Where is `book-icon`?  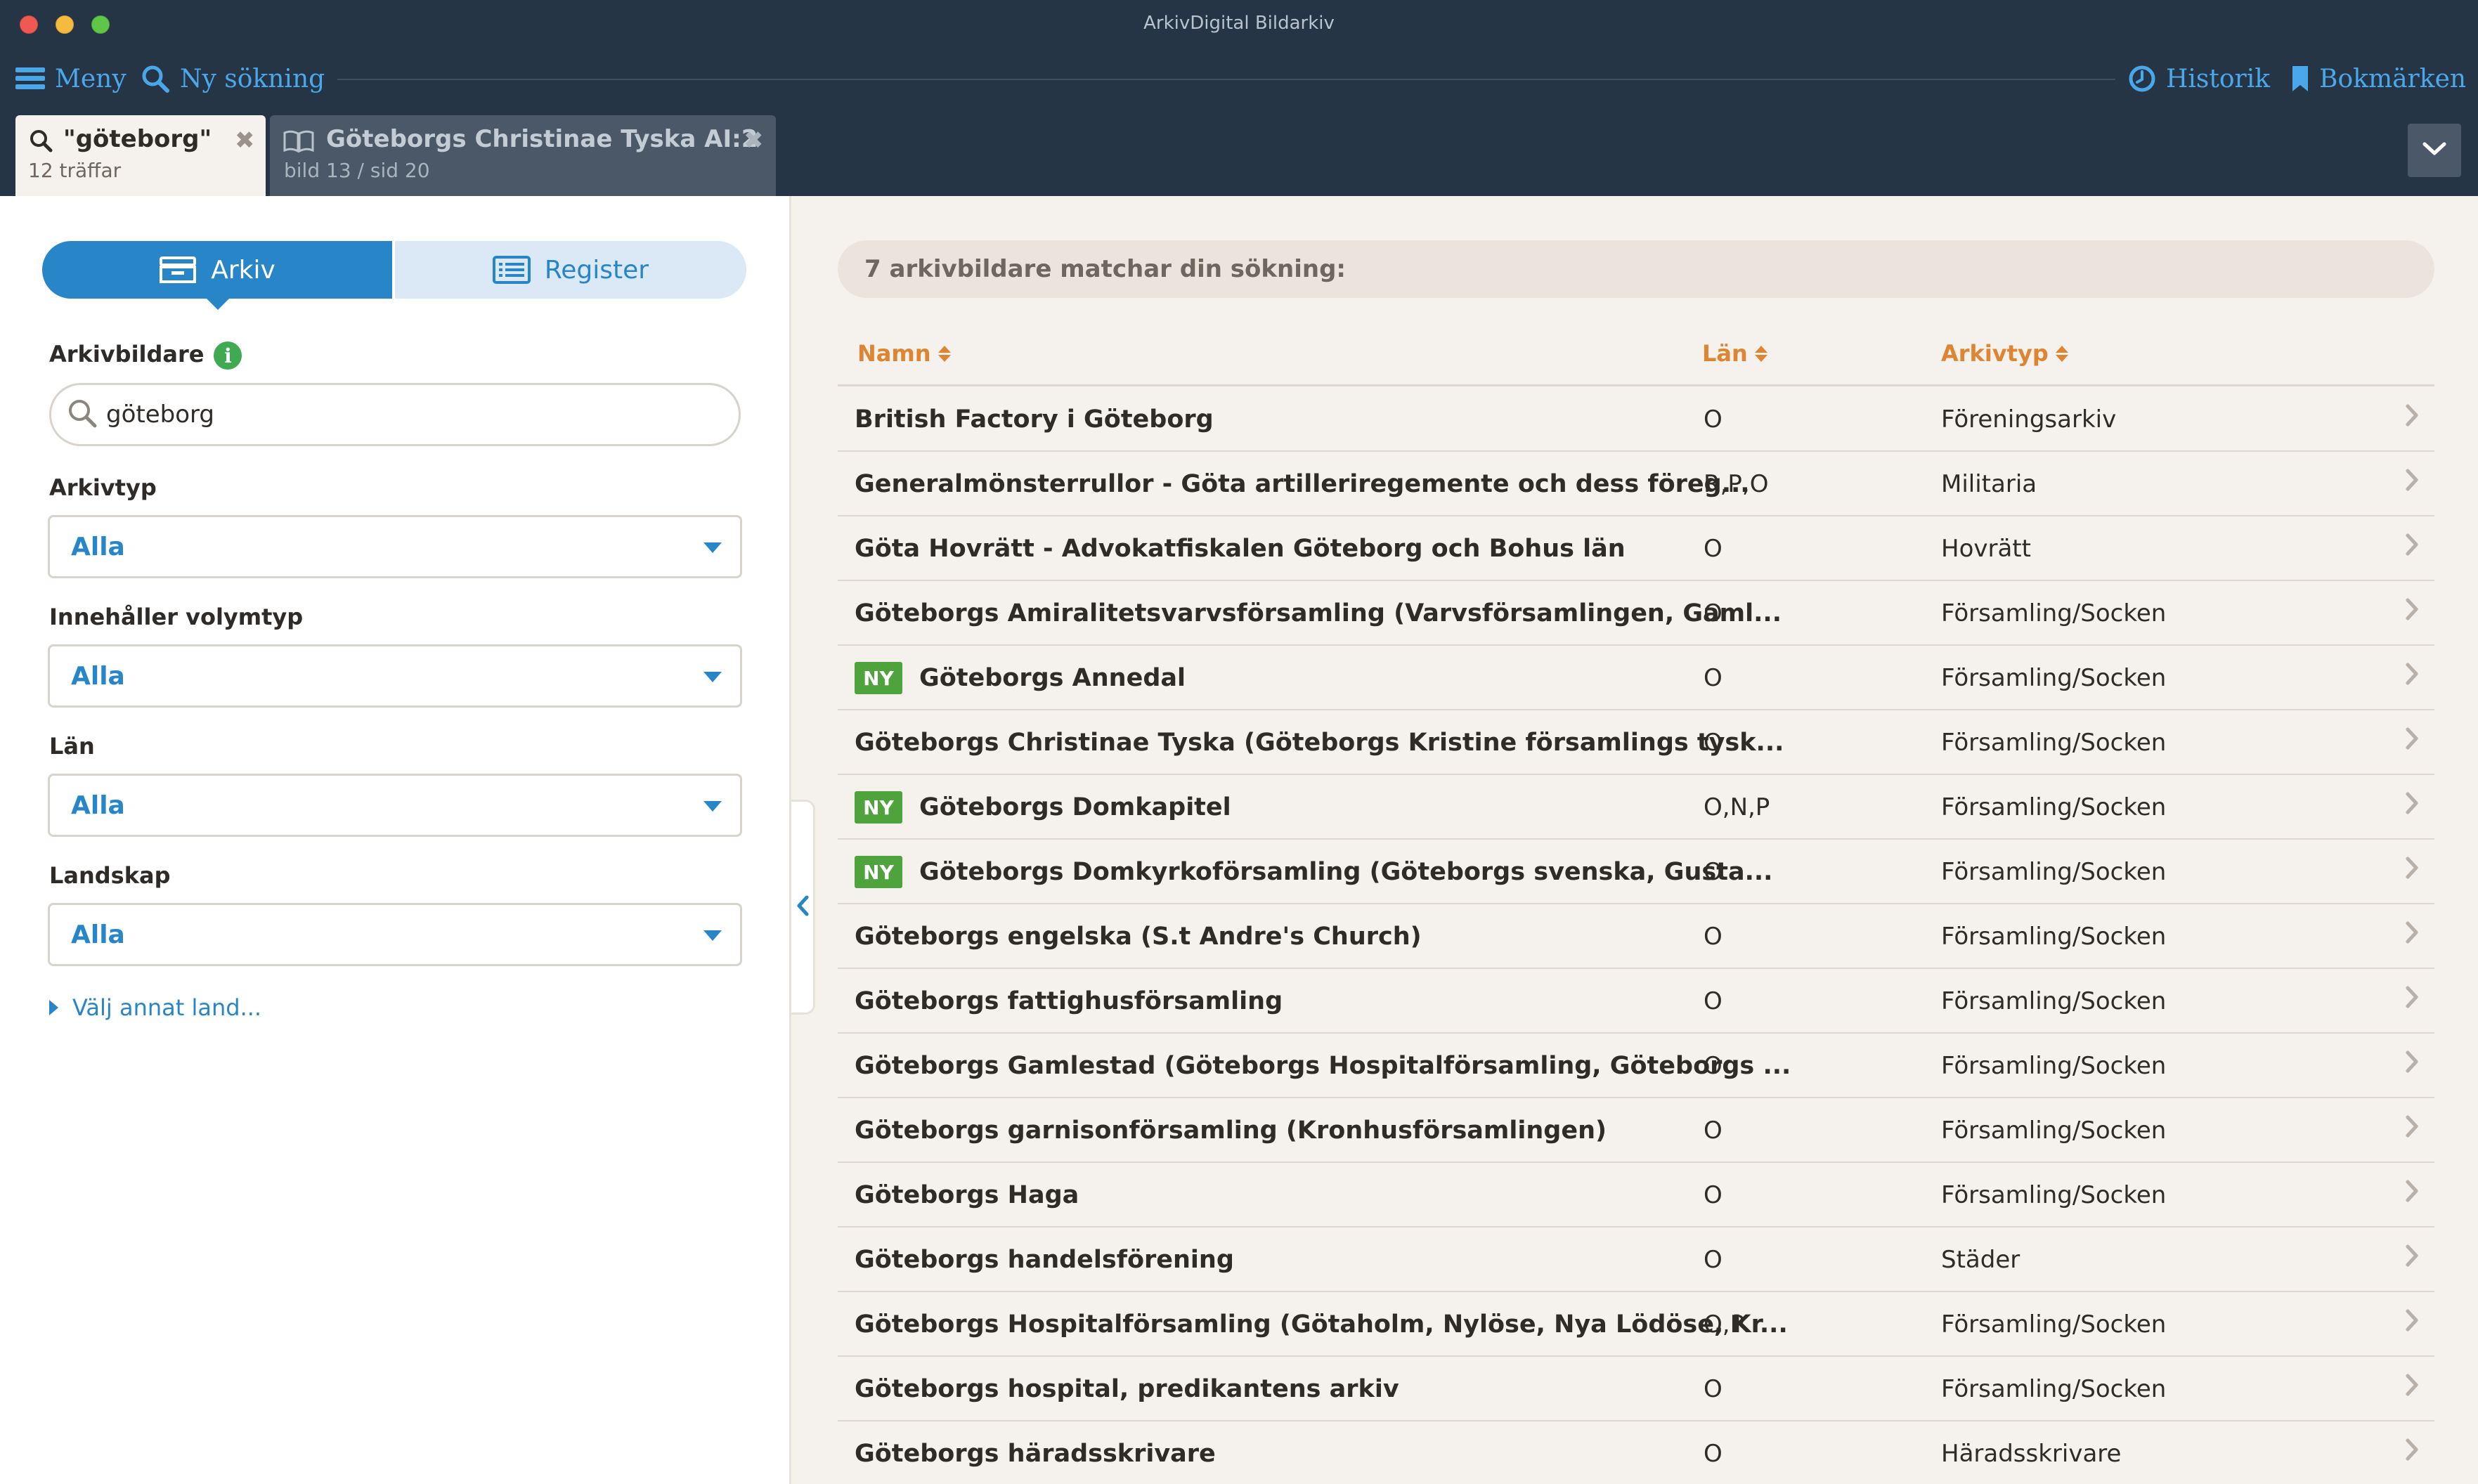
book-icon is located at coordinates (299, 142).